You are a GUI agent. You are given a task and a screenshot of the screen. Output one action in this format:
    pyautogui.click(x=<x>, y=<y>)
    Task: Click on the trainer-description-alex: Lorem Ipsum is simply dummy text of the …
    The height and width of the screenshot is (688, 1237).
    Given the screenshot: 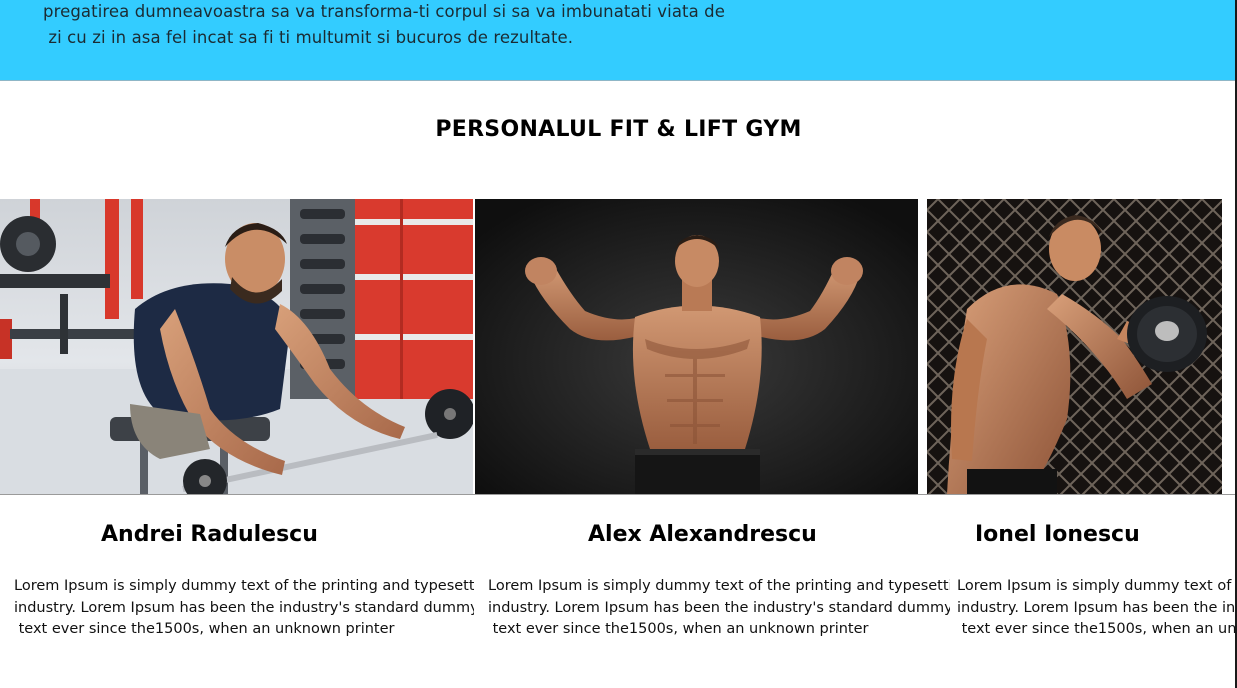 What is the action you would take?
    pyautogui.click(x=719, y=608)
    